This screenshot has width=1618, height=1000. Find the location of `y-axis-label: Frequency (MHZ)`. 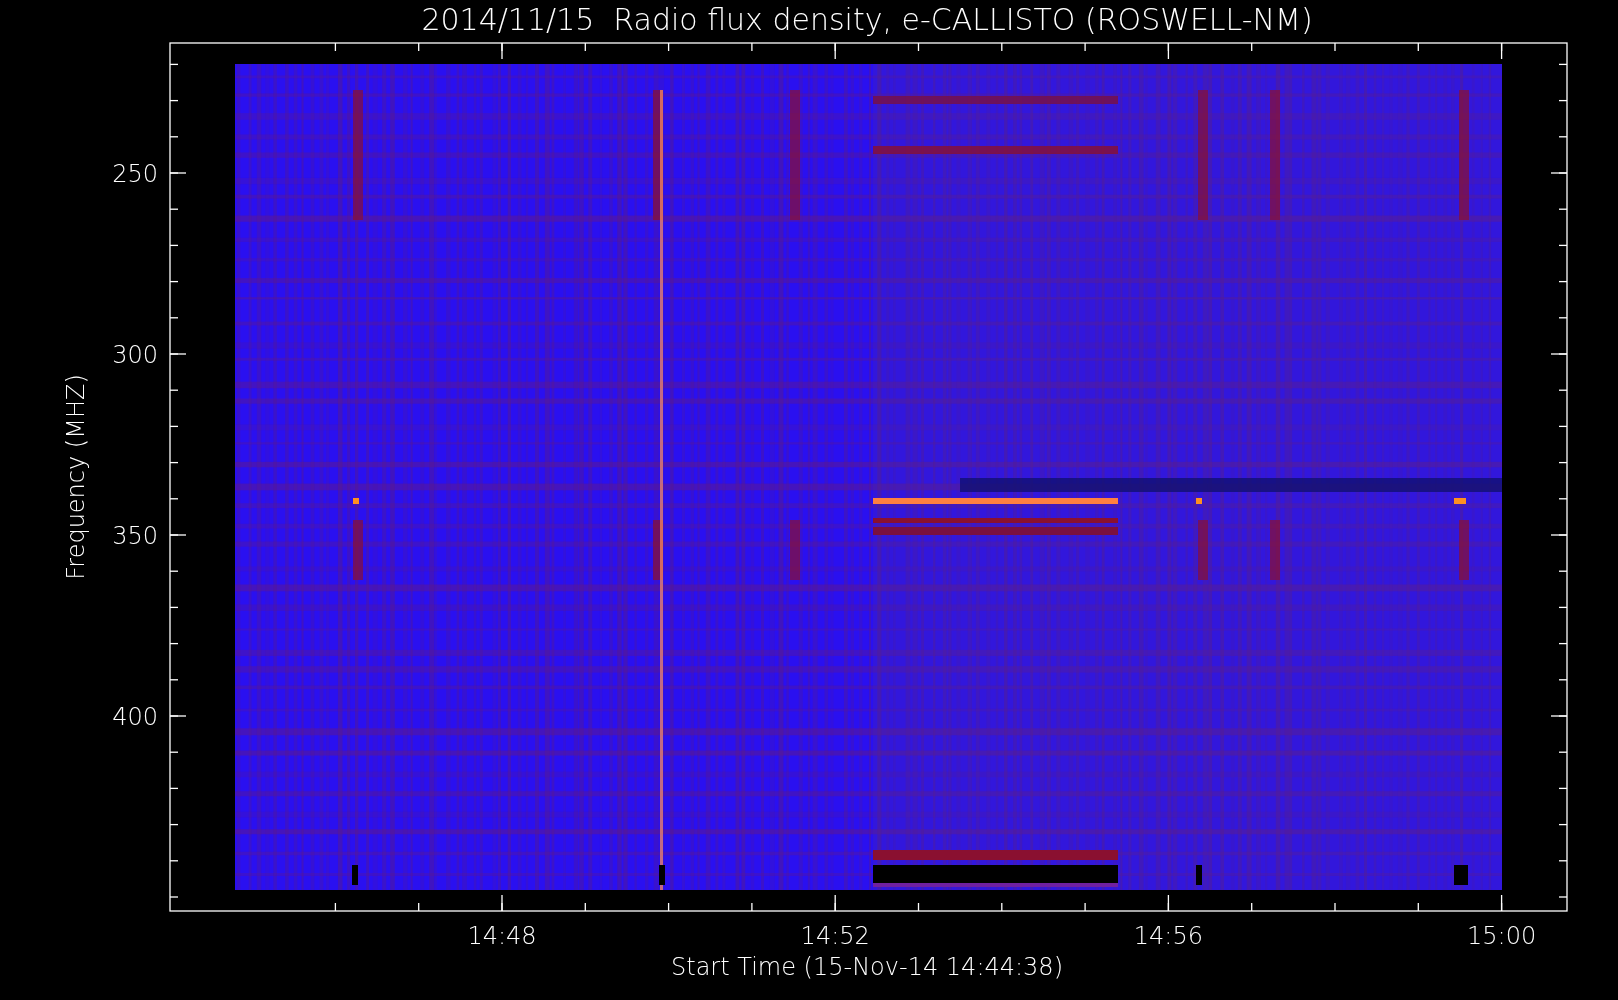

y-axis-label: Frequency (MHZ) is located at coordinates (76, 477).